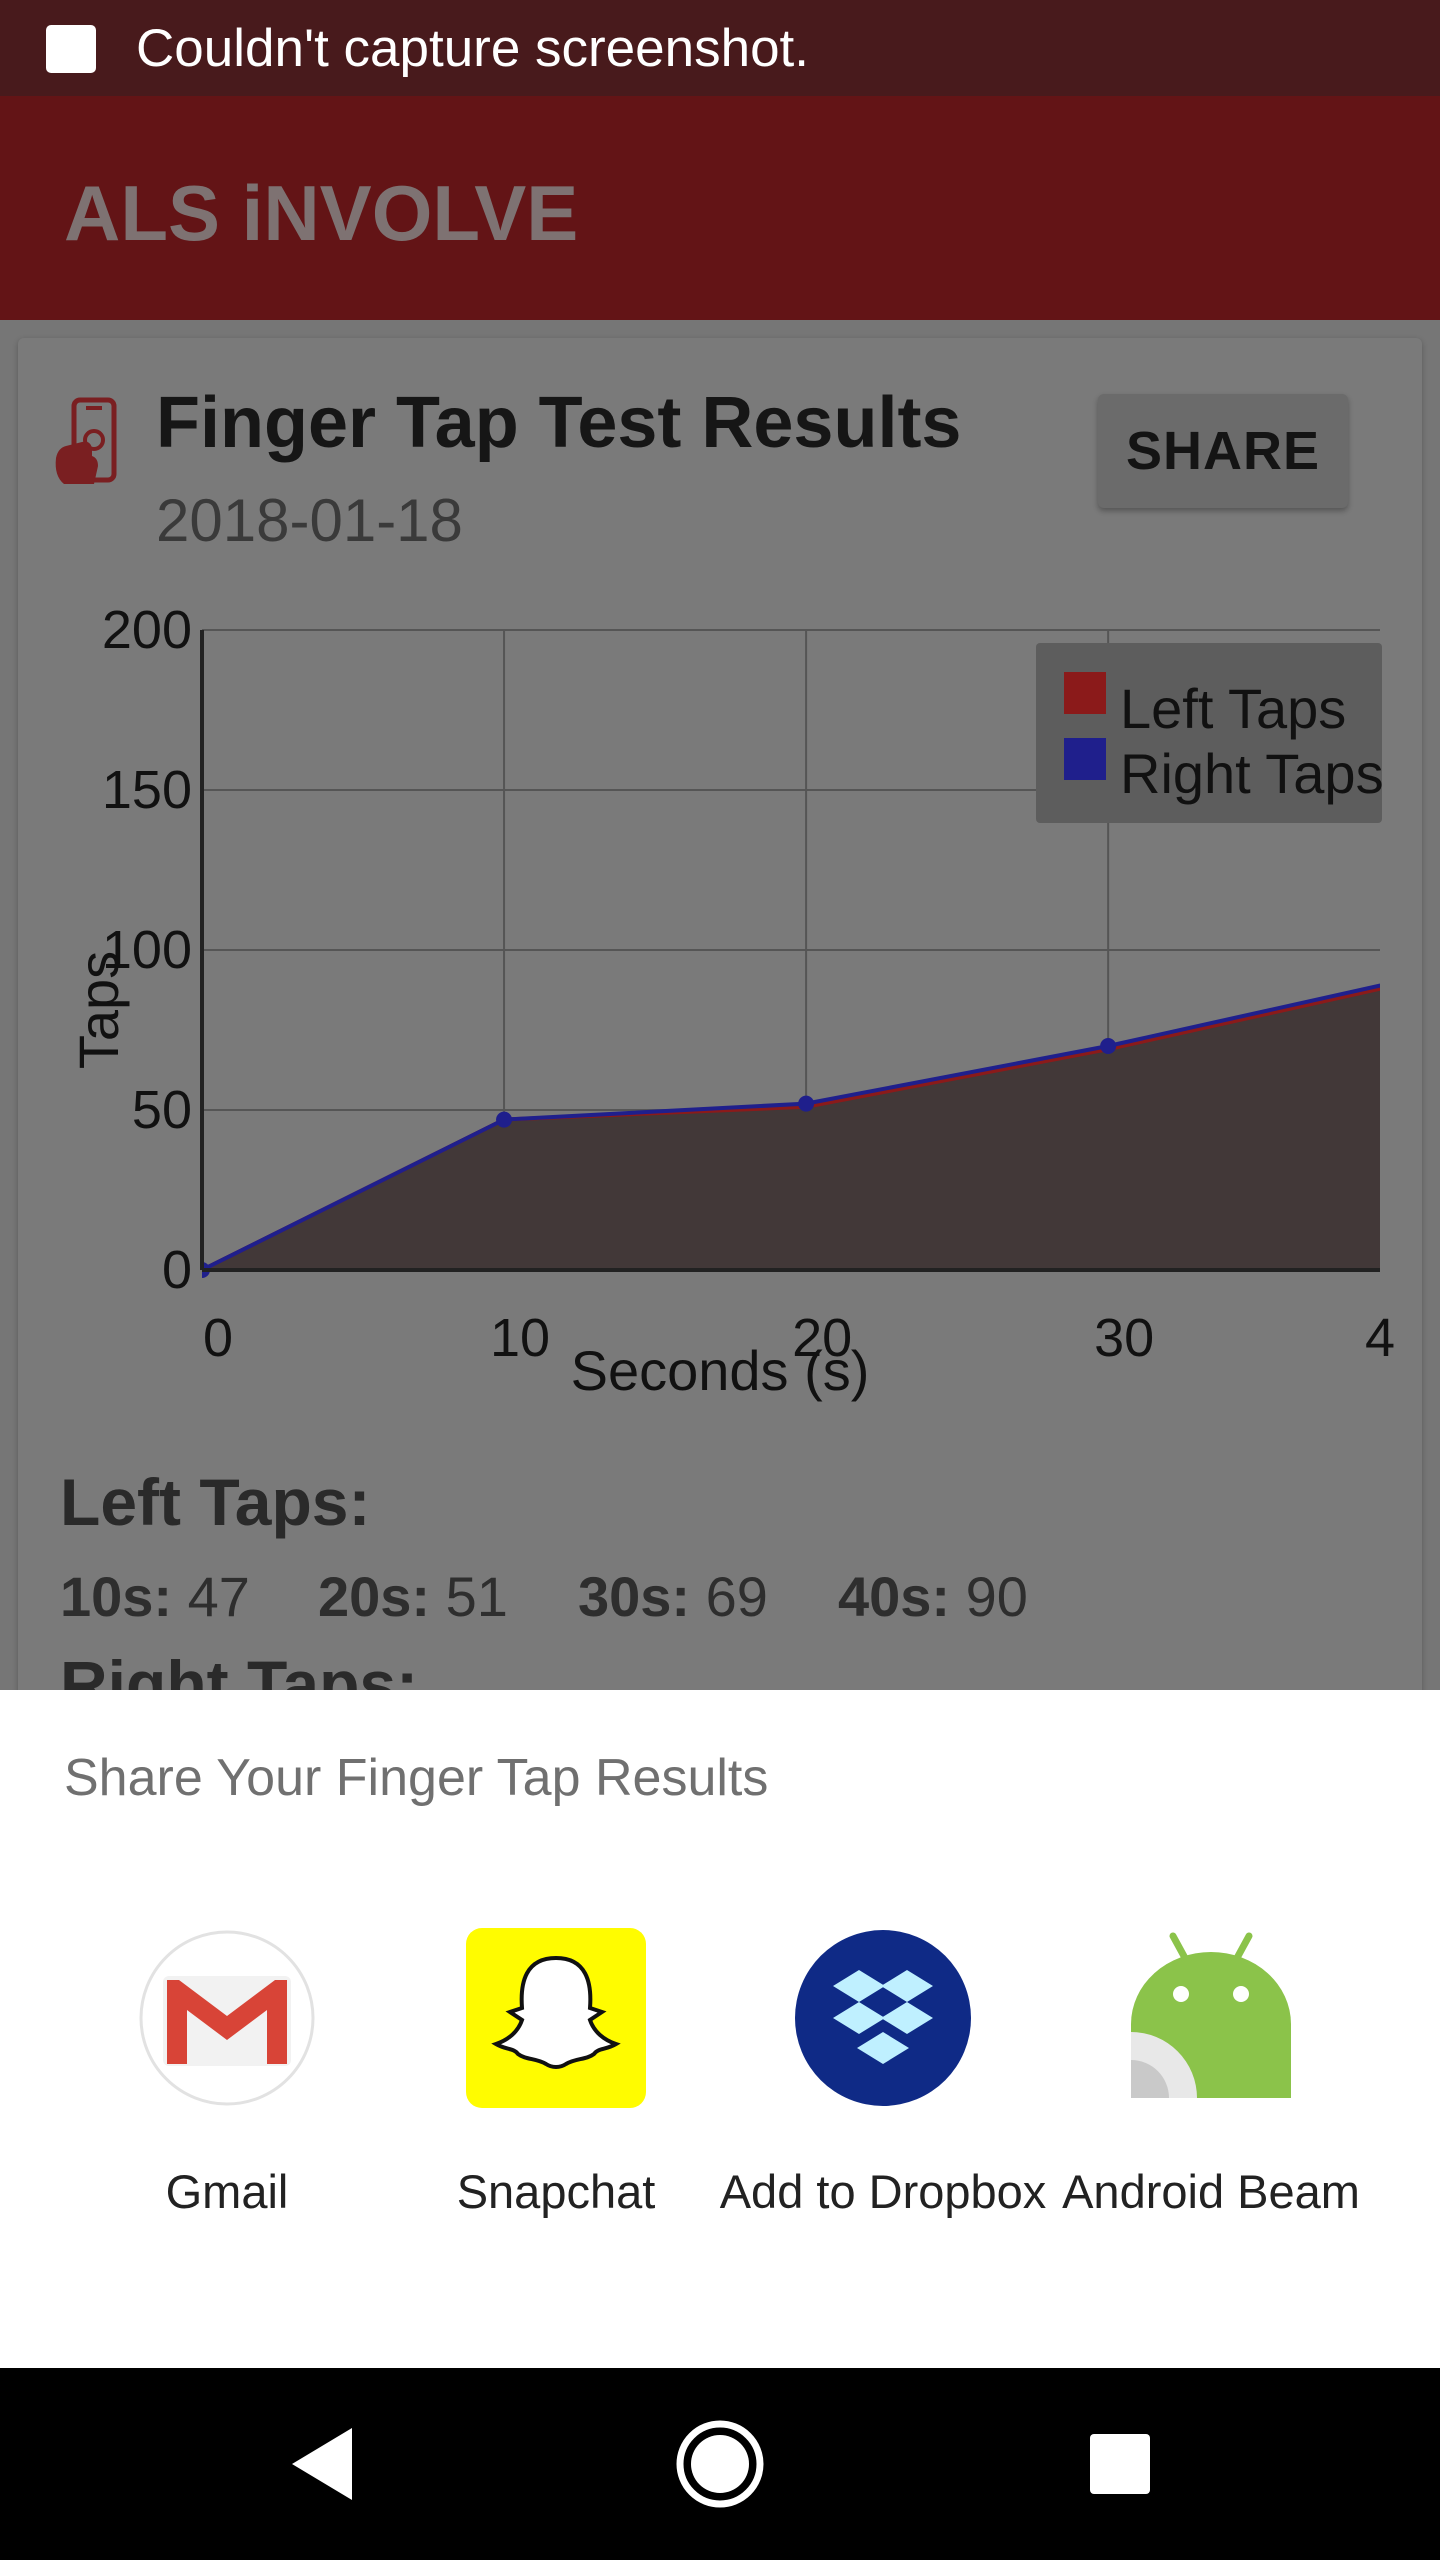 The height and width of the screenshot is (2560, 1440). What do you see at coordinates (1233, 708) in the screenshot?
I see `legend-label-left: Left Taps` at bounding box center [1233, 708].